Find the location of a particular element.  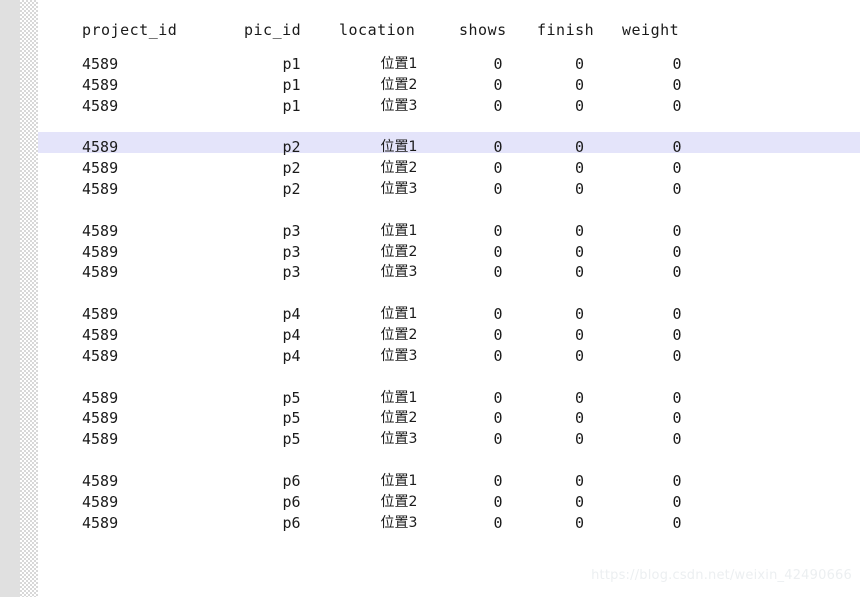

table-row: 4589 p4 位置3 0 0 0 is located at coordinates (385, 356).